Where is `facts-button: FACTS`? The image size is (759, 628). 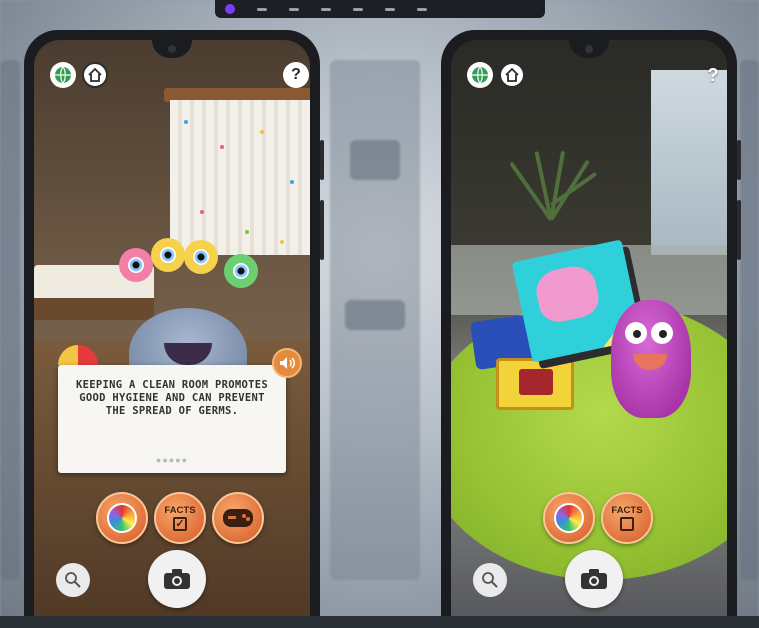
facts-button: FACTS is located at coordinates (627, 518).